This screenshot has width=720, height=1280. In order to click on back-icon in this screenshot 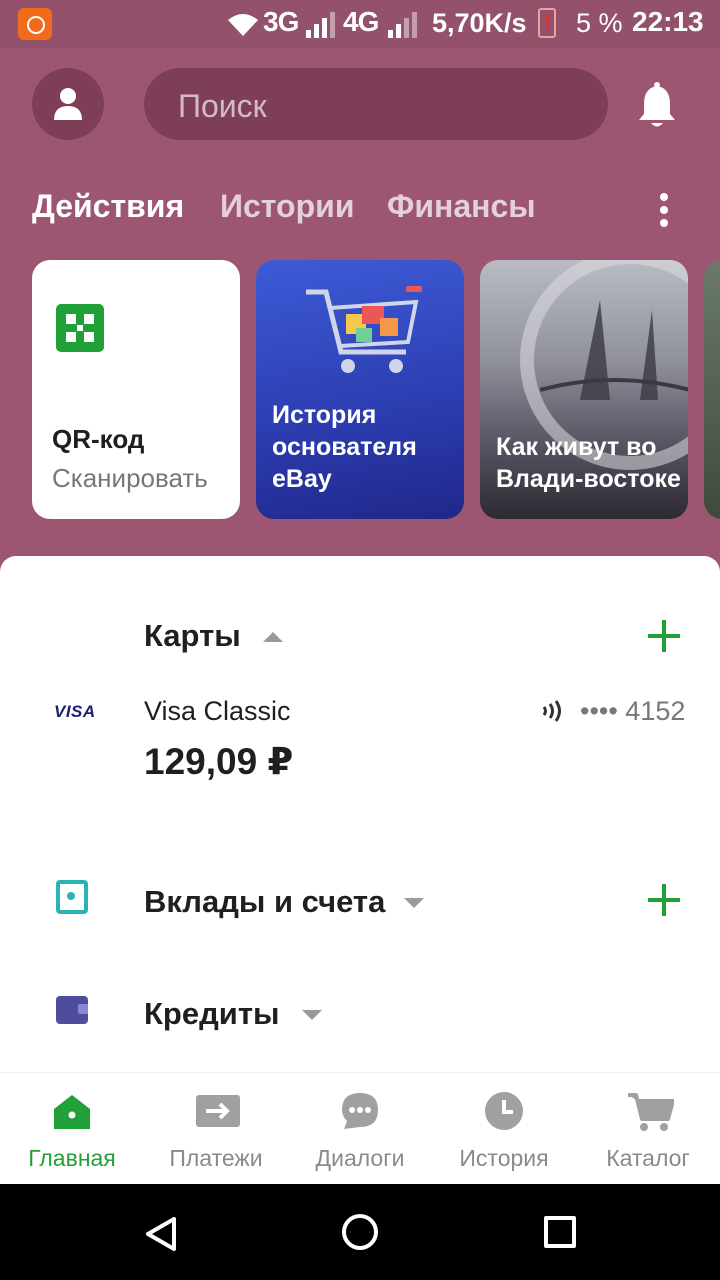, I will do `click(161, 1234)`.